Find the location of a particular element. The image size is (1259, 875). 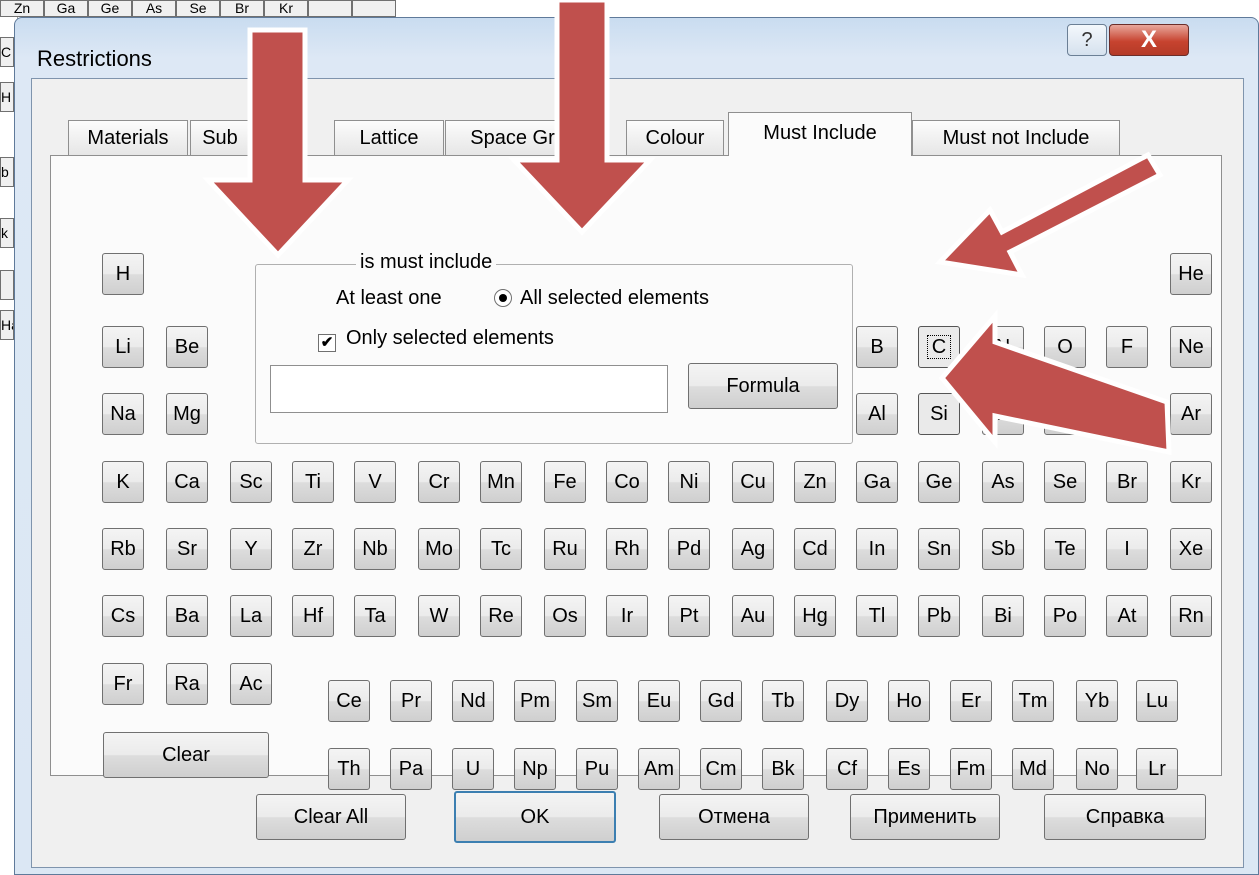

element-y: Y is located at coordinates (251, 549).